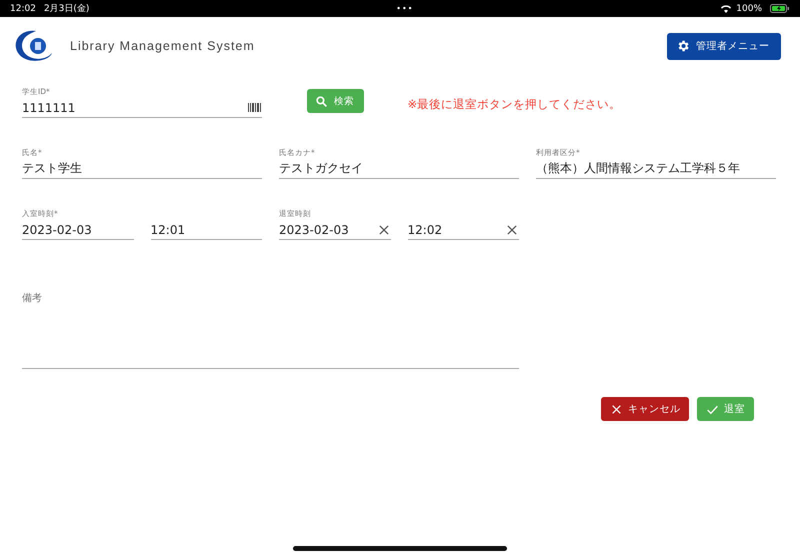 This screenshot has width=800, height=556. I want to click on app-title: Library Management System, so click(163, 46).